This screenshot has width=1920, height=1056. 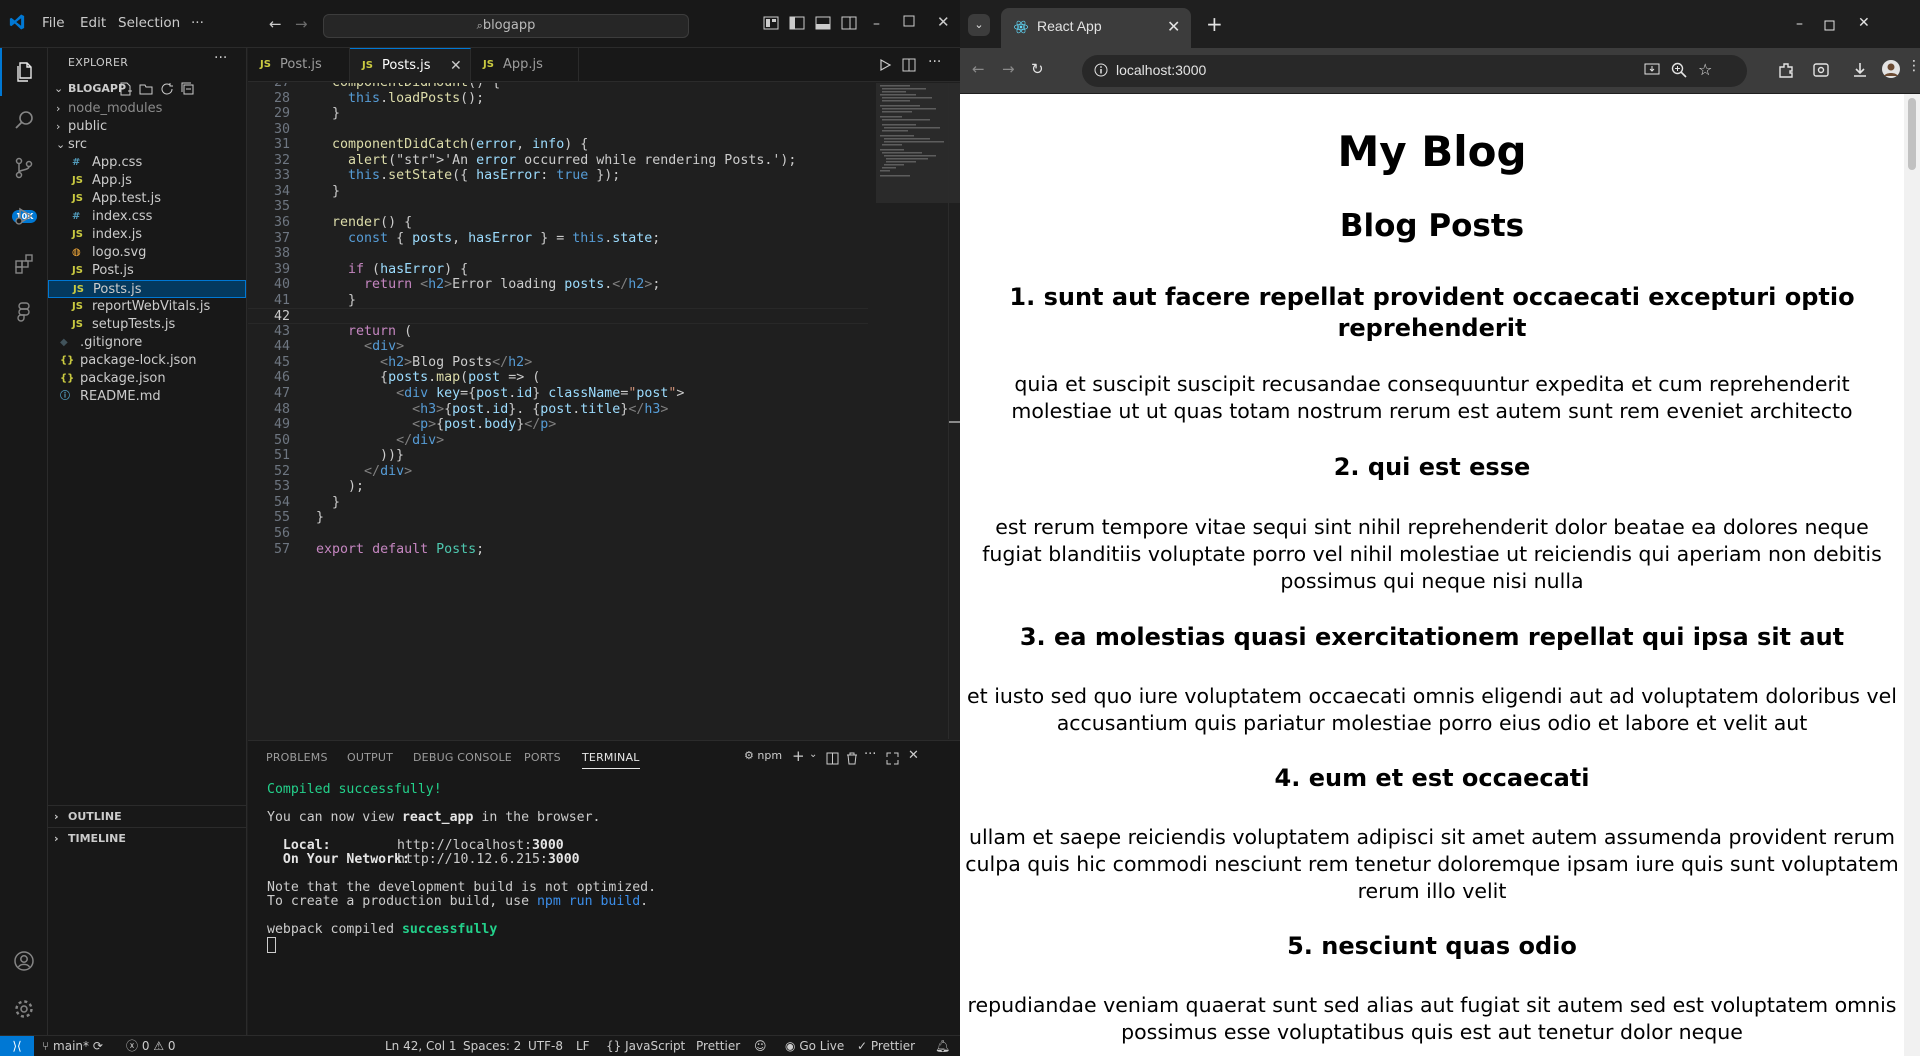 What do you see at coordinates (558, 223) in the screenshot?
I see `code-line: 36 render() {` at bounding box center [558, 223].